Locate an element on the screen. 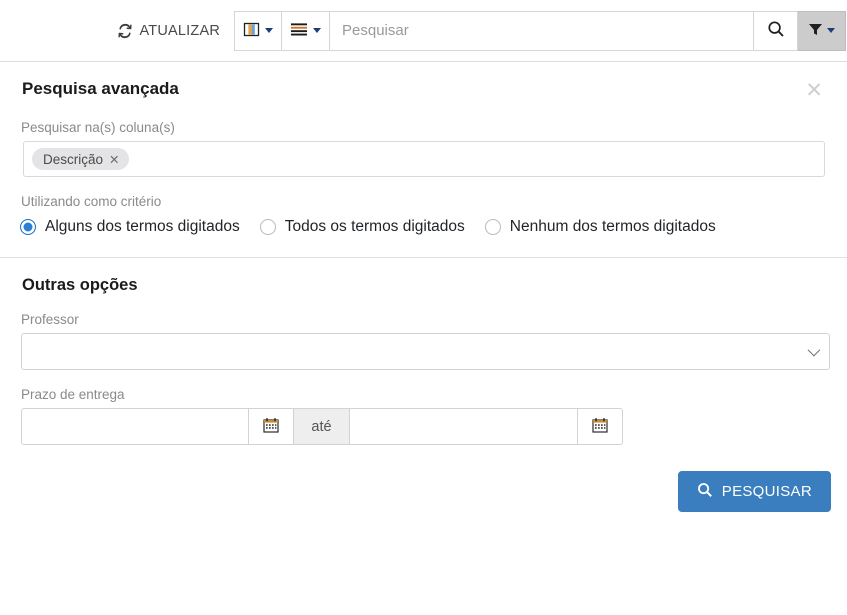 Image resolution: width=847 pixels, height=615 pixels. search-group is located at coordinates (588, 30).